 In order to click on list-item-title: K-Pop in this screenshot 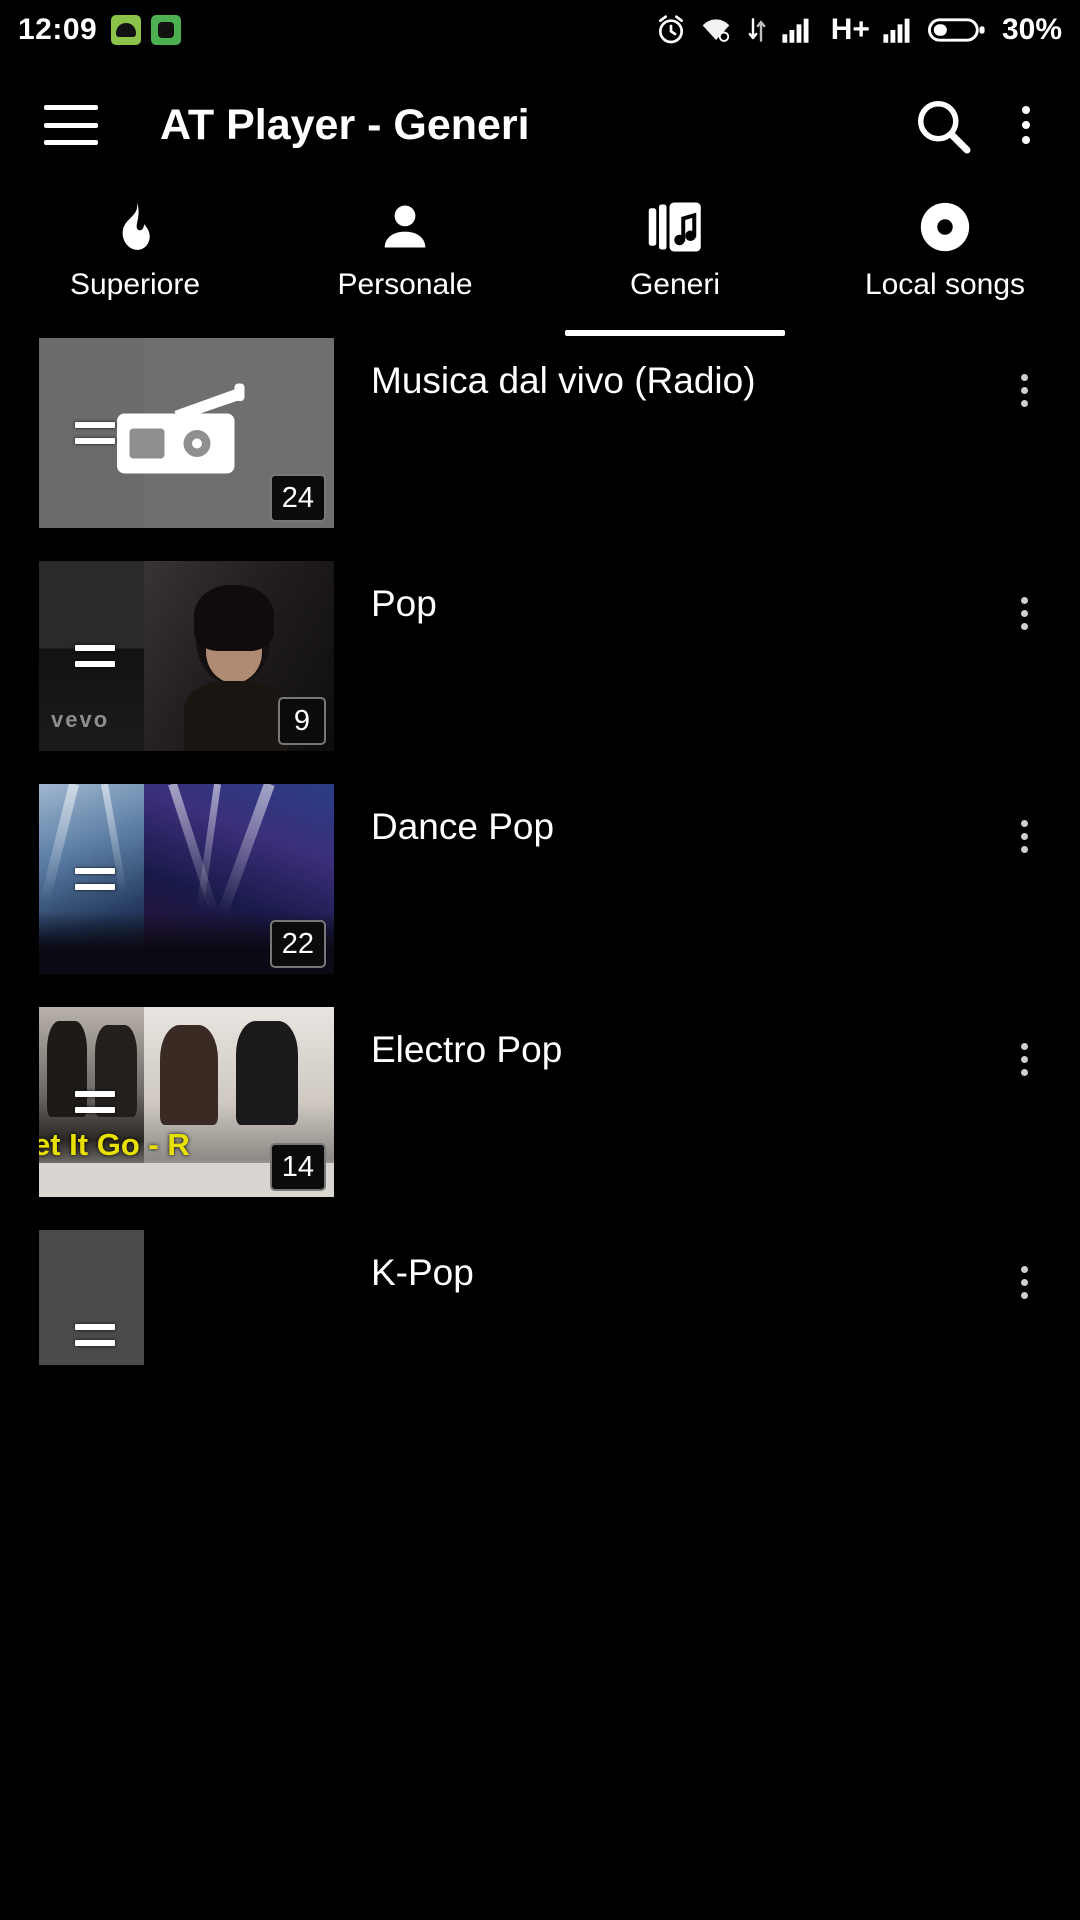, I will do `click(422, 1272)`.